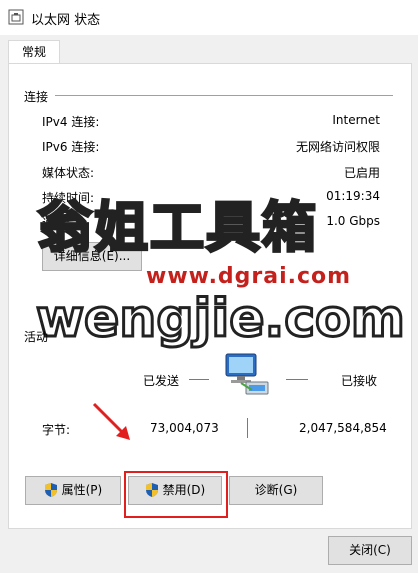  Describe the element at coordinates (184, 428) in the screenshot. I see `bytes-sent-value: 73,004,073` at that location.